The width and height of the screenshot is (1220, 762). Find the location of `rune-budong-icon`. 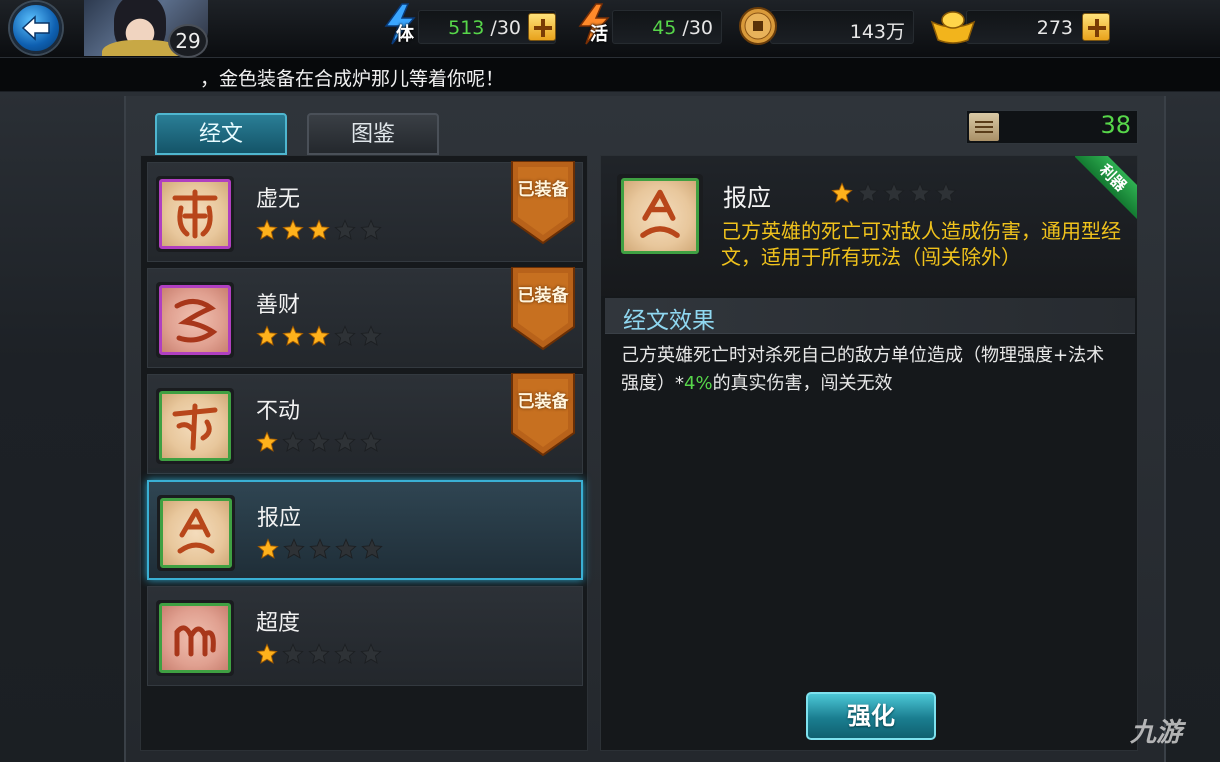

rune-budong-icon is located at coordinates (195, 427).